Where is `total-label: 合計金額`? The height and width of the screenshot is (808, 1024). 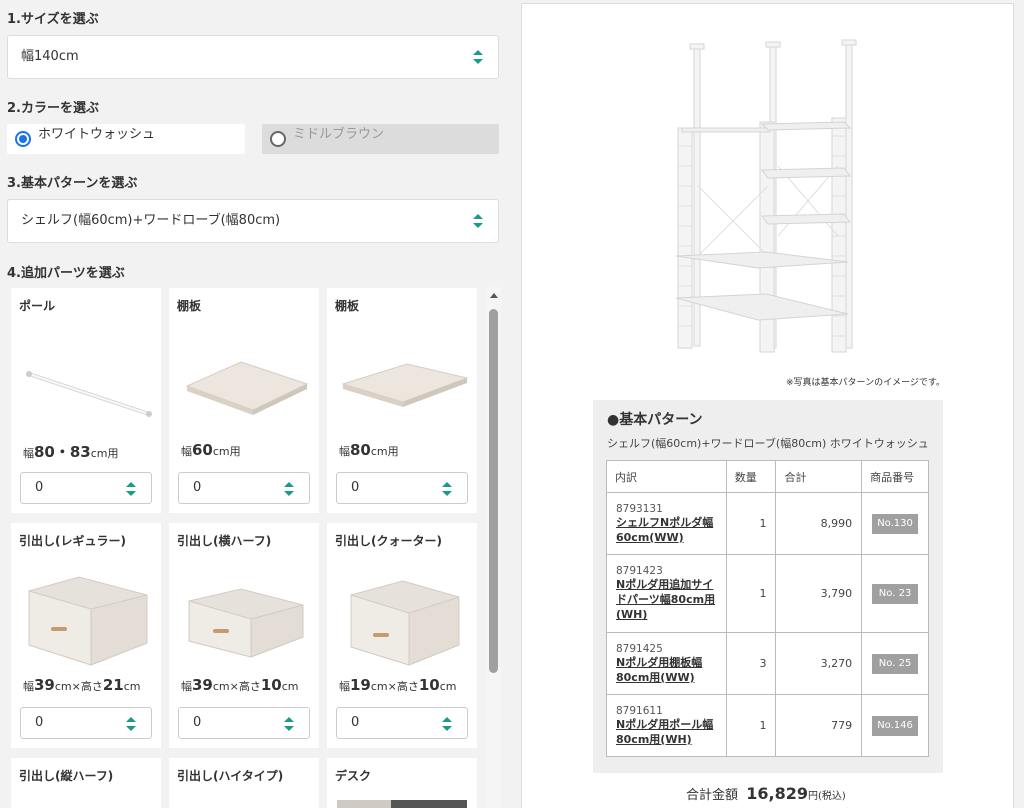 total-label: 合計金額 is located at coordinates (712, 795).